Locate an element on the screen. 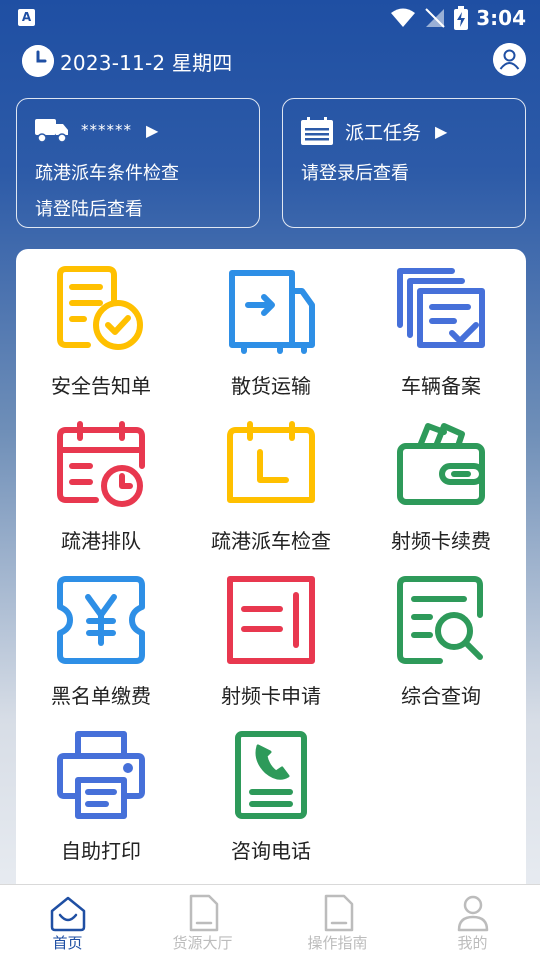 The width and height of the screenshot is (540, 960). document-check-icon is located at coordinates (100, 308).